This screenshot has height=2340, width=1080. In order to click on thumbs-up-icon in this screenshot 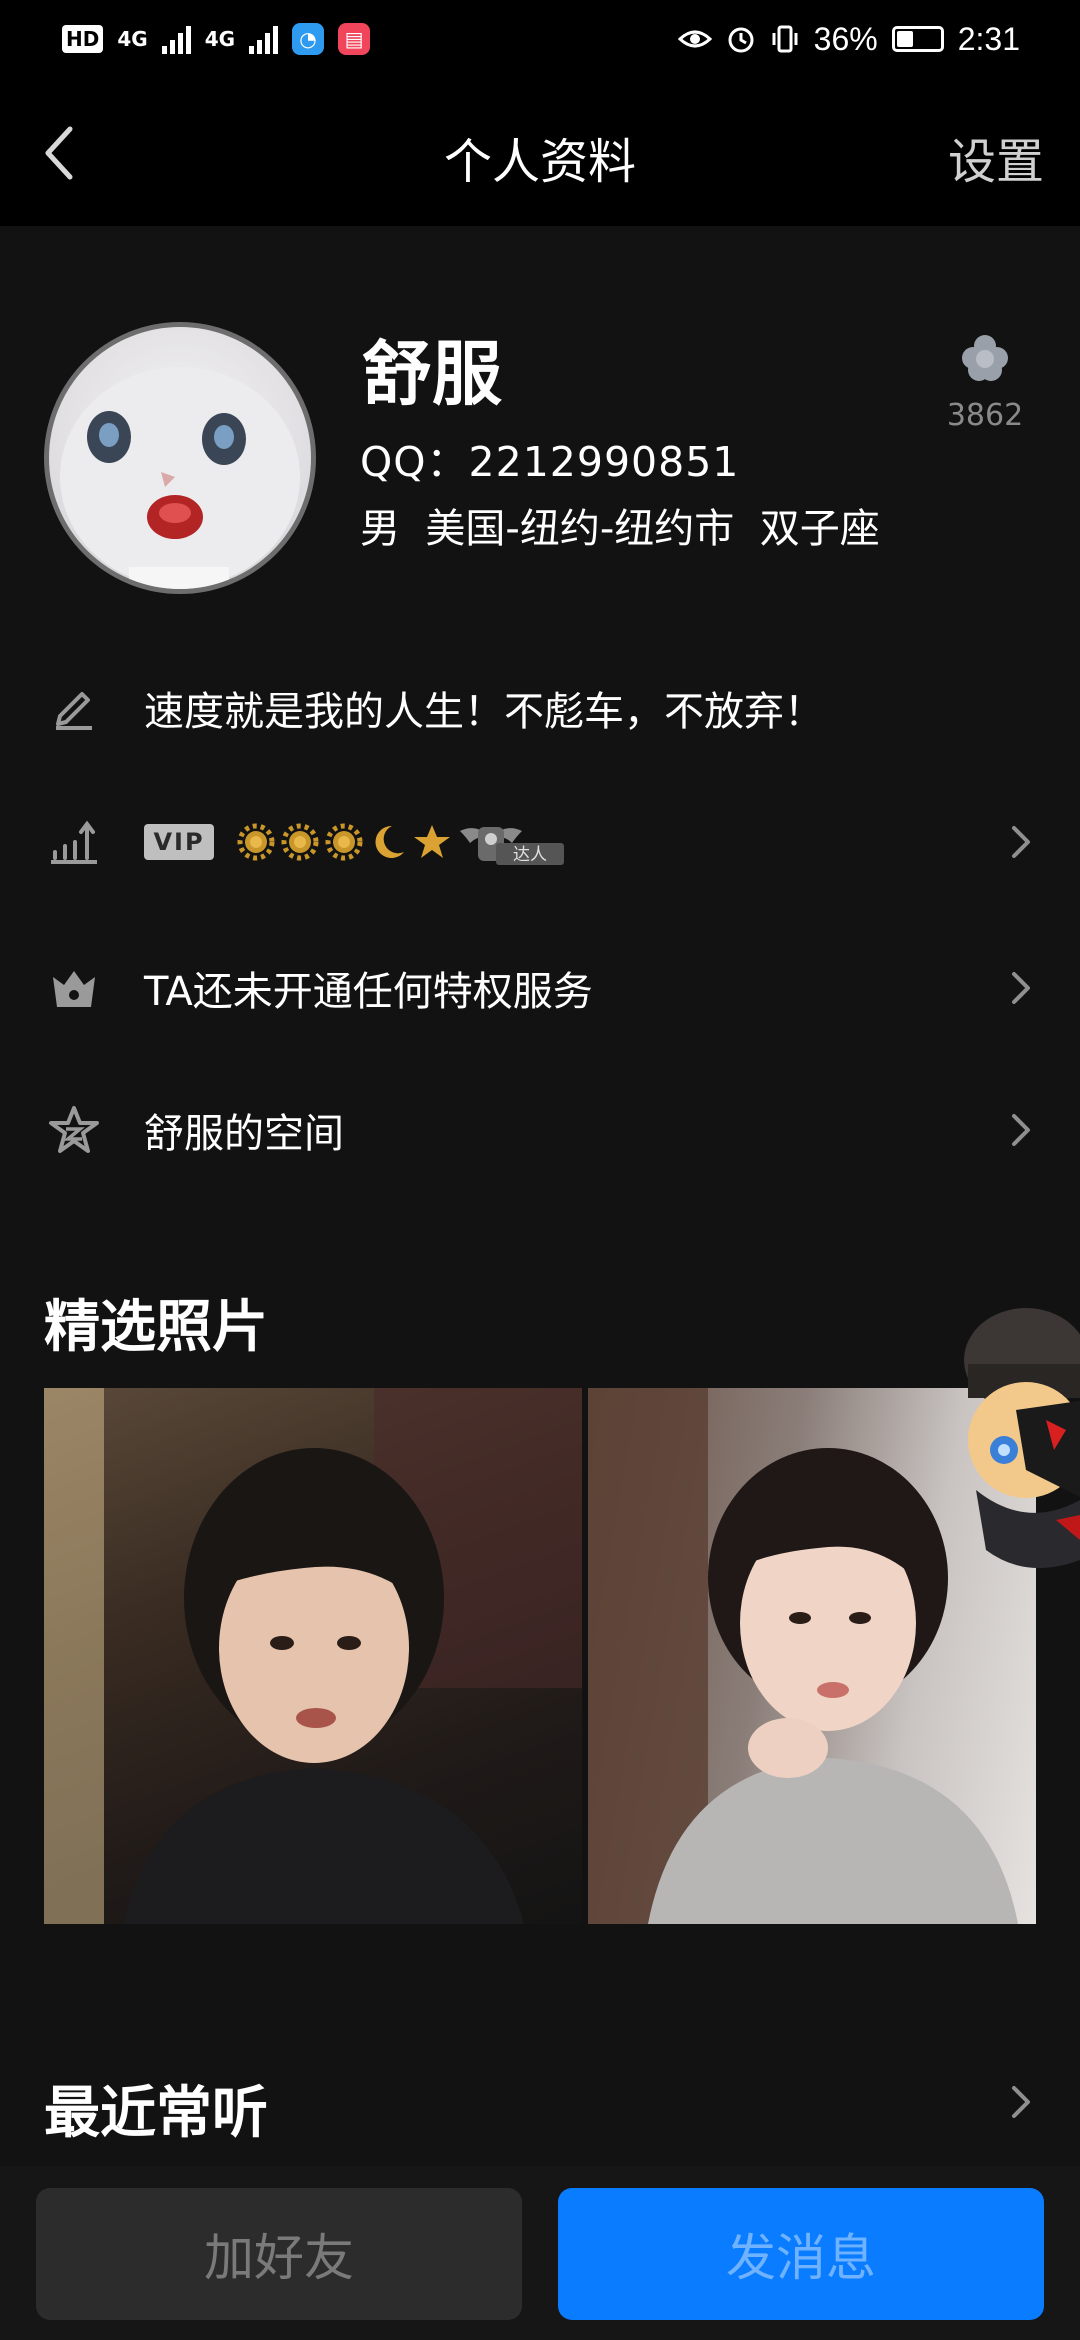, I will do `click(985, 358)`.